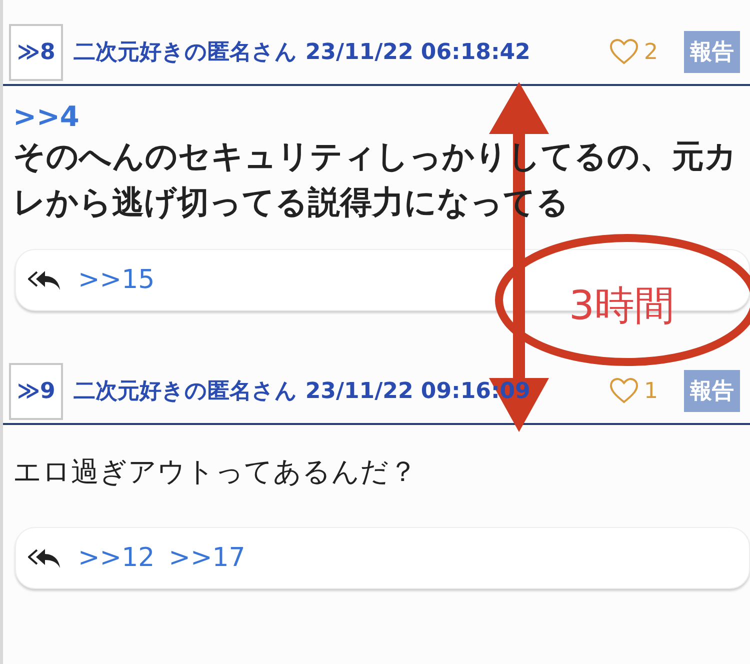 The height and width of the screenshot is (664, 750). I want to click on quote-link: >>4, so click(46, 116).